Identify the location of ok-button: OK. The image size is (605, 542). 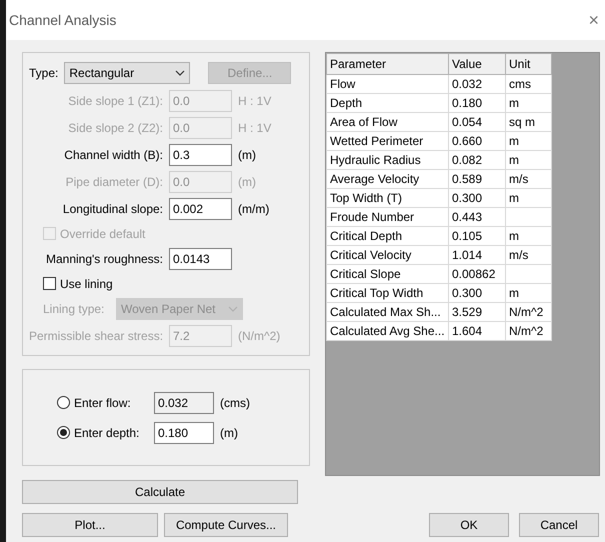
(469, 525).